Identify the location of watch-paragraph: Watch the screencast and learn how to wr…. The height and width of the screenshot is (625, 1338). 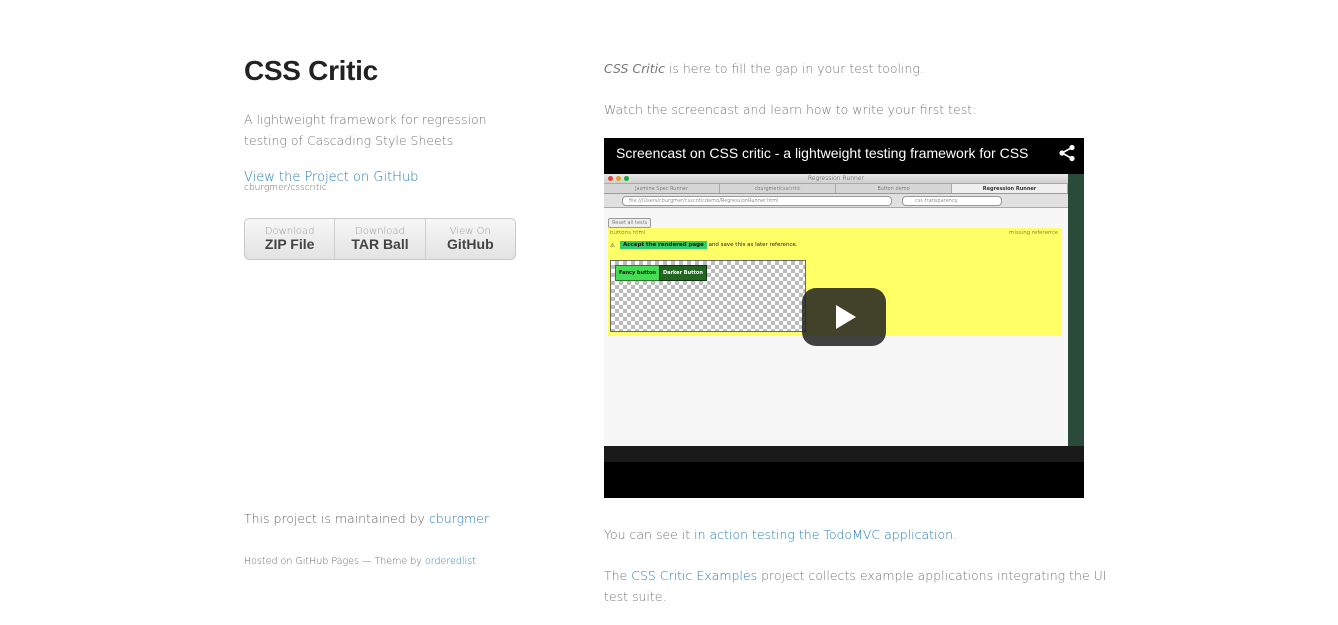
(790, 109).